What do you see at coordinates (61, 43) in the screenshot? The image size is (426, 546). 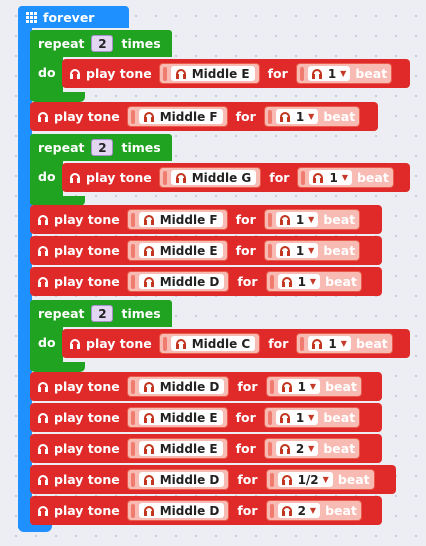 I see `repeat-label: repeat` at bounding box center [61, 43].